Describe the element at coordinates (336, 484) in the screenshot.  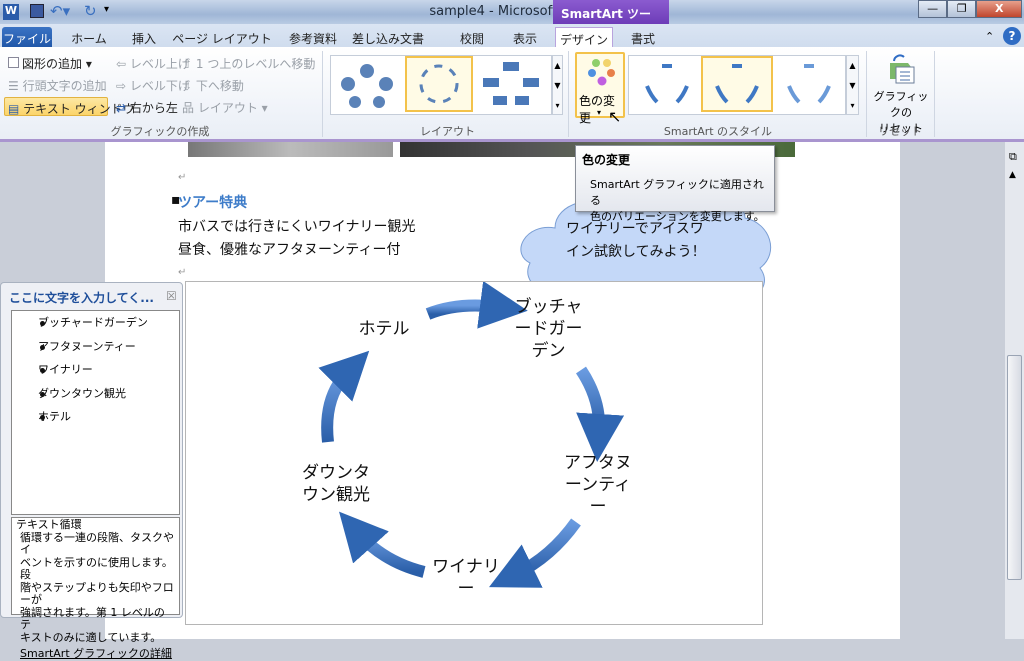
I see `node-downtown: ダウンタ ウン観光` at that location.